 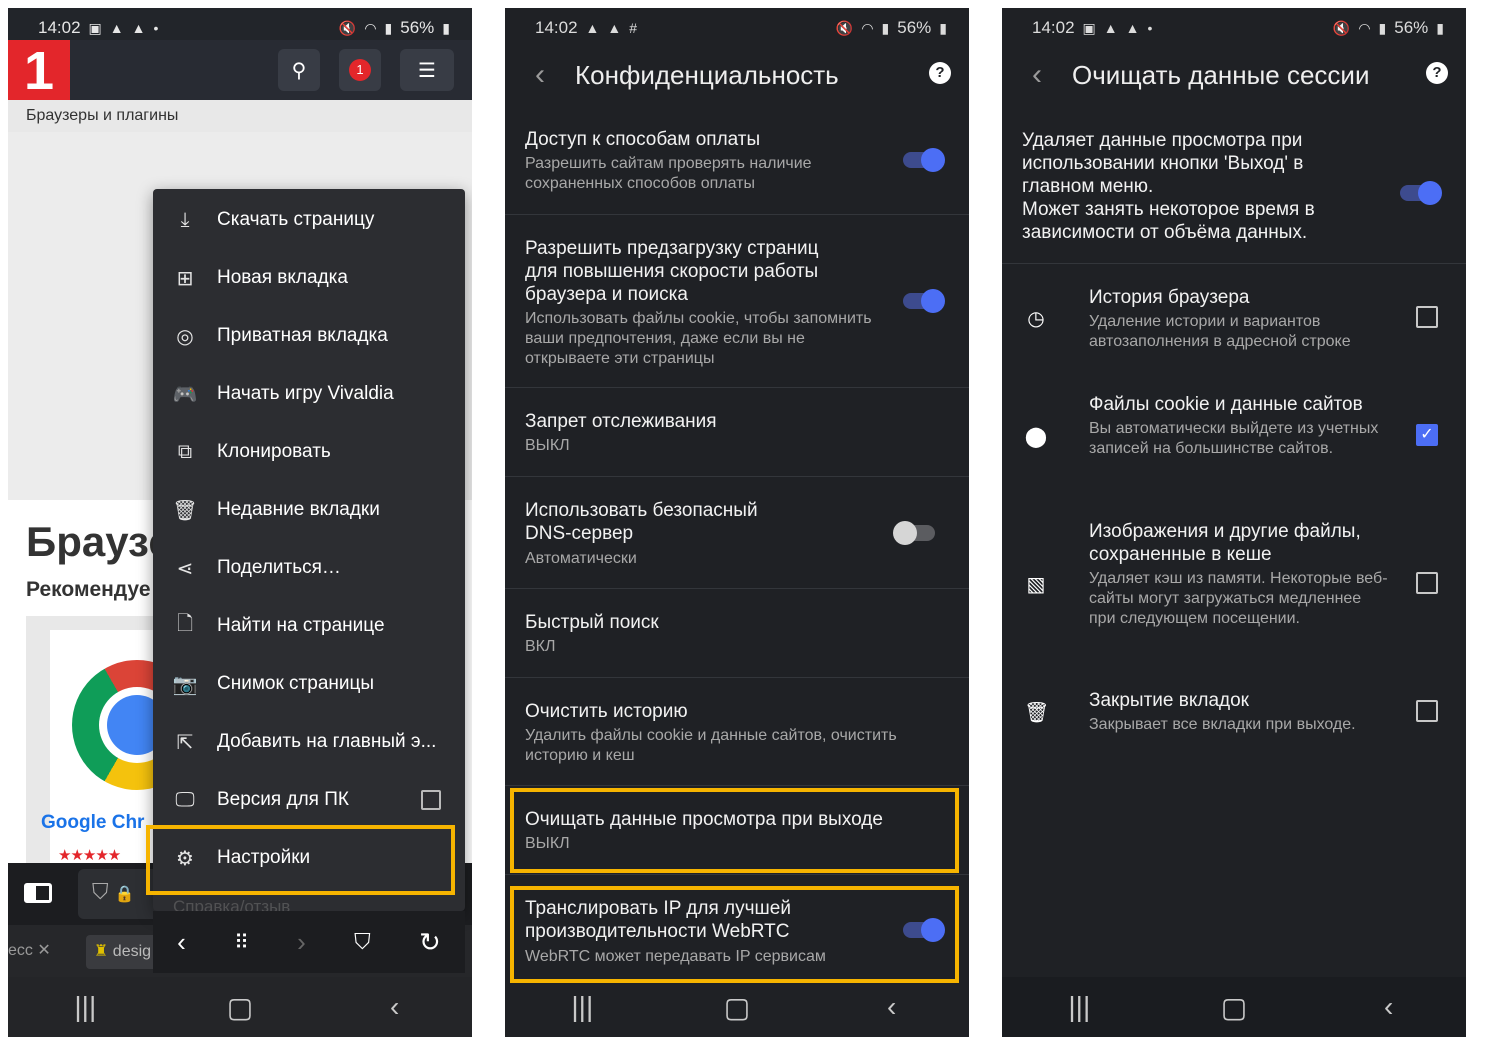 I want to click on breadcrumb: Браузеры и плагины, so click(x=240, y=116).